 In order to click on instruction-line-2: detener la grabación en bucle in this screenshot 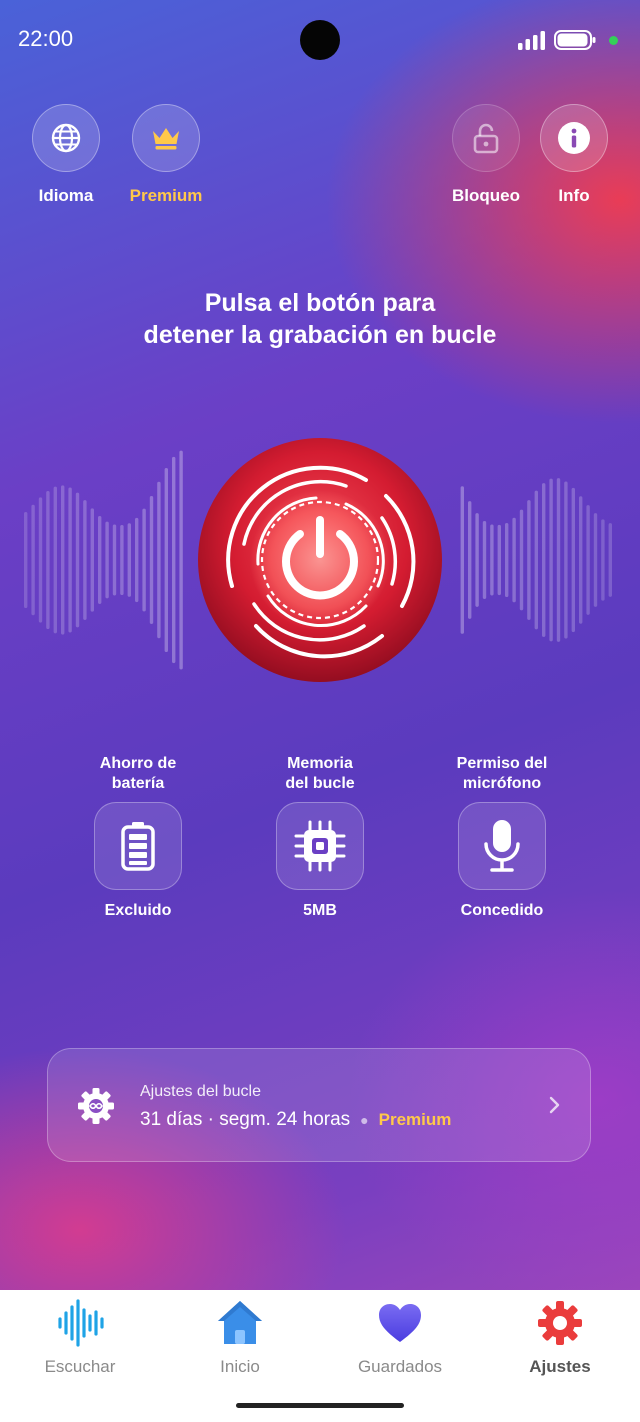, I will do `click(320, 335)`.